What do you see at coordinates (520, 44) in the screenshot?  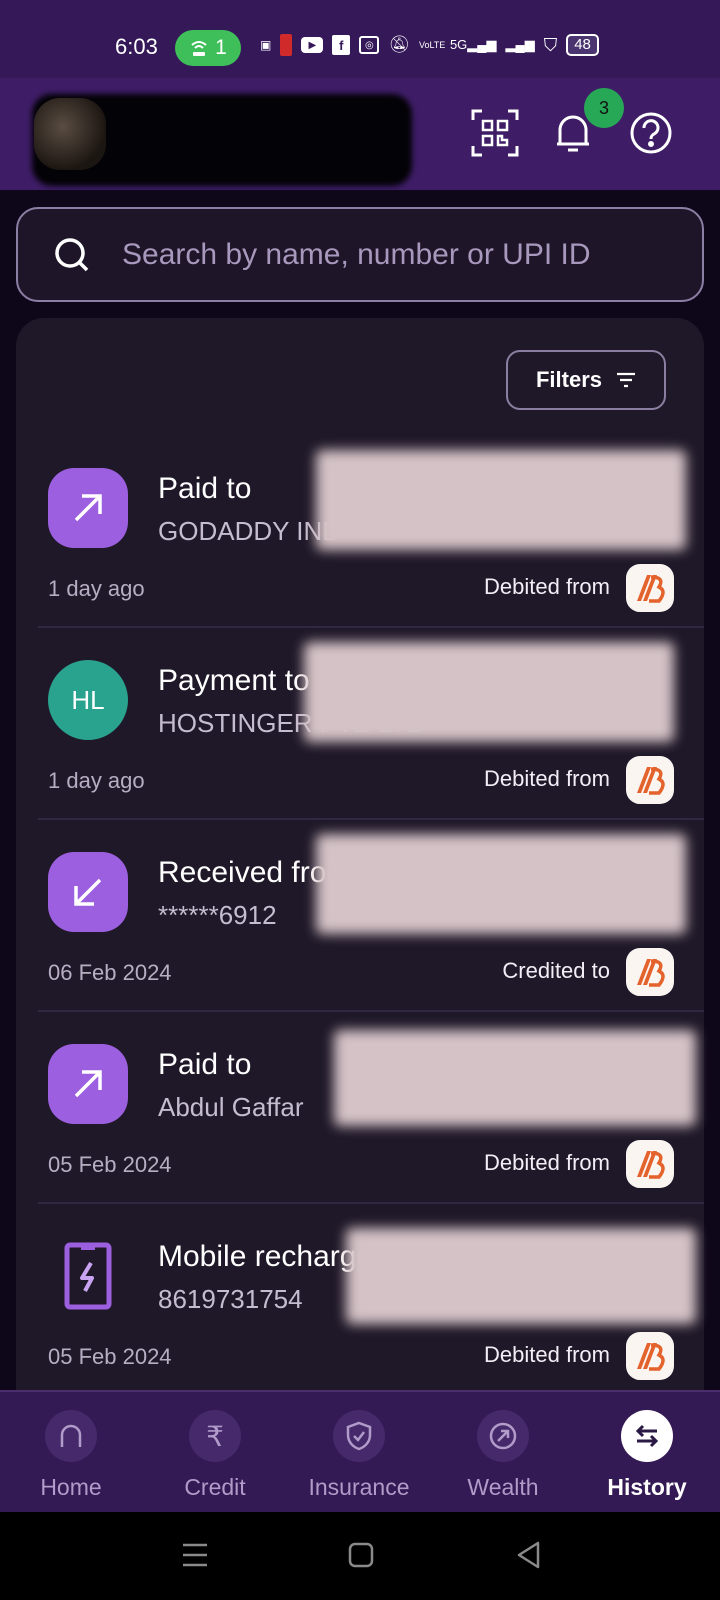 I see `signal-icon: ▂▄▆` at bounding box center [520, 44].